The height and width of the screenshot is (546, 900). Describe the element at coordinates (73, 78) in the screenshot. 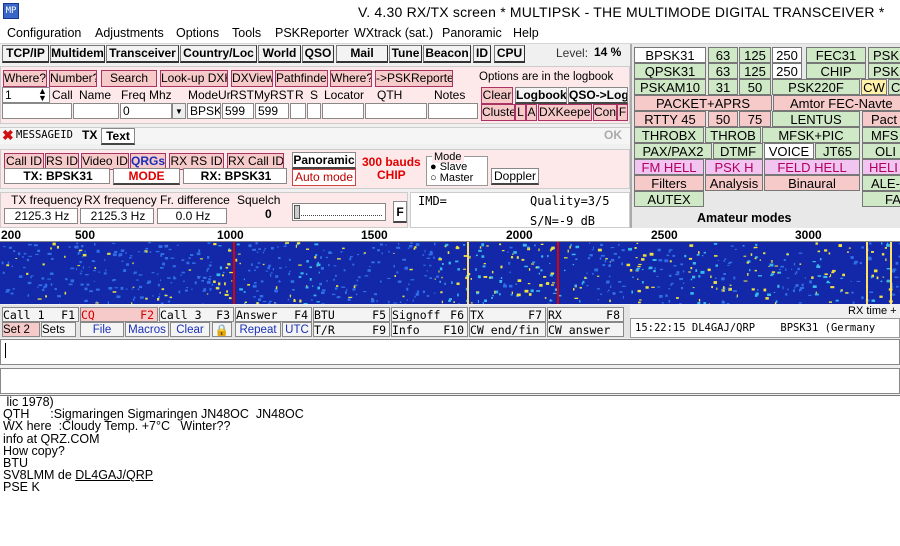

I see `number-button: Number?` at that location.